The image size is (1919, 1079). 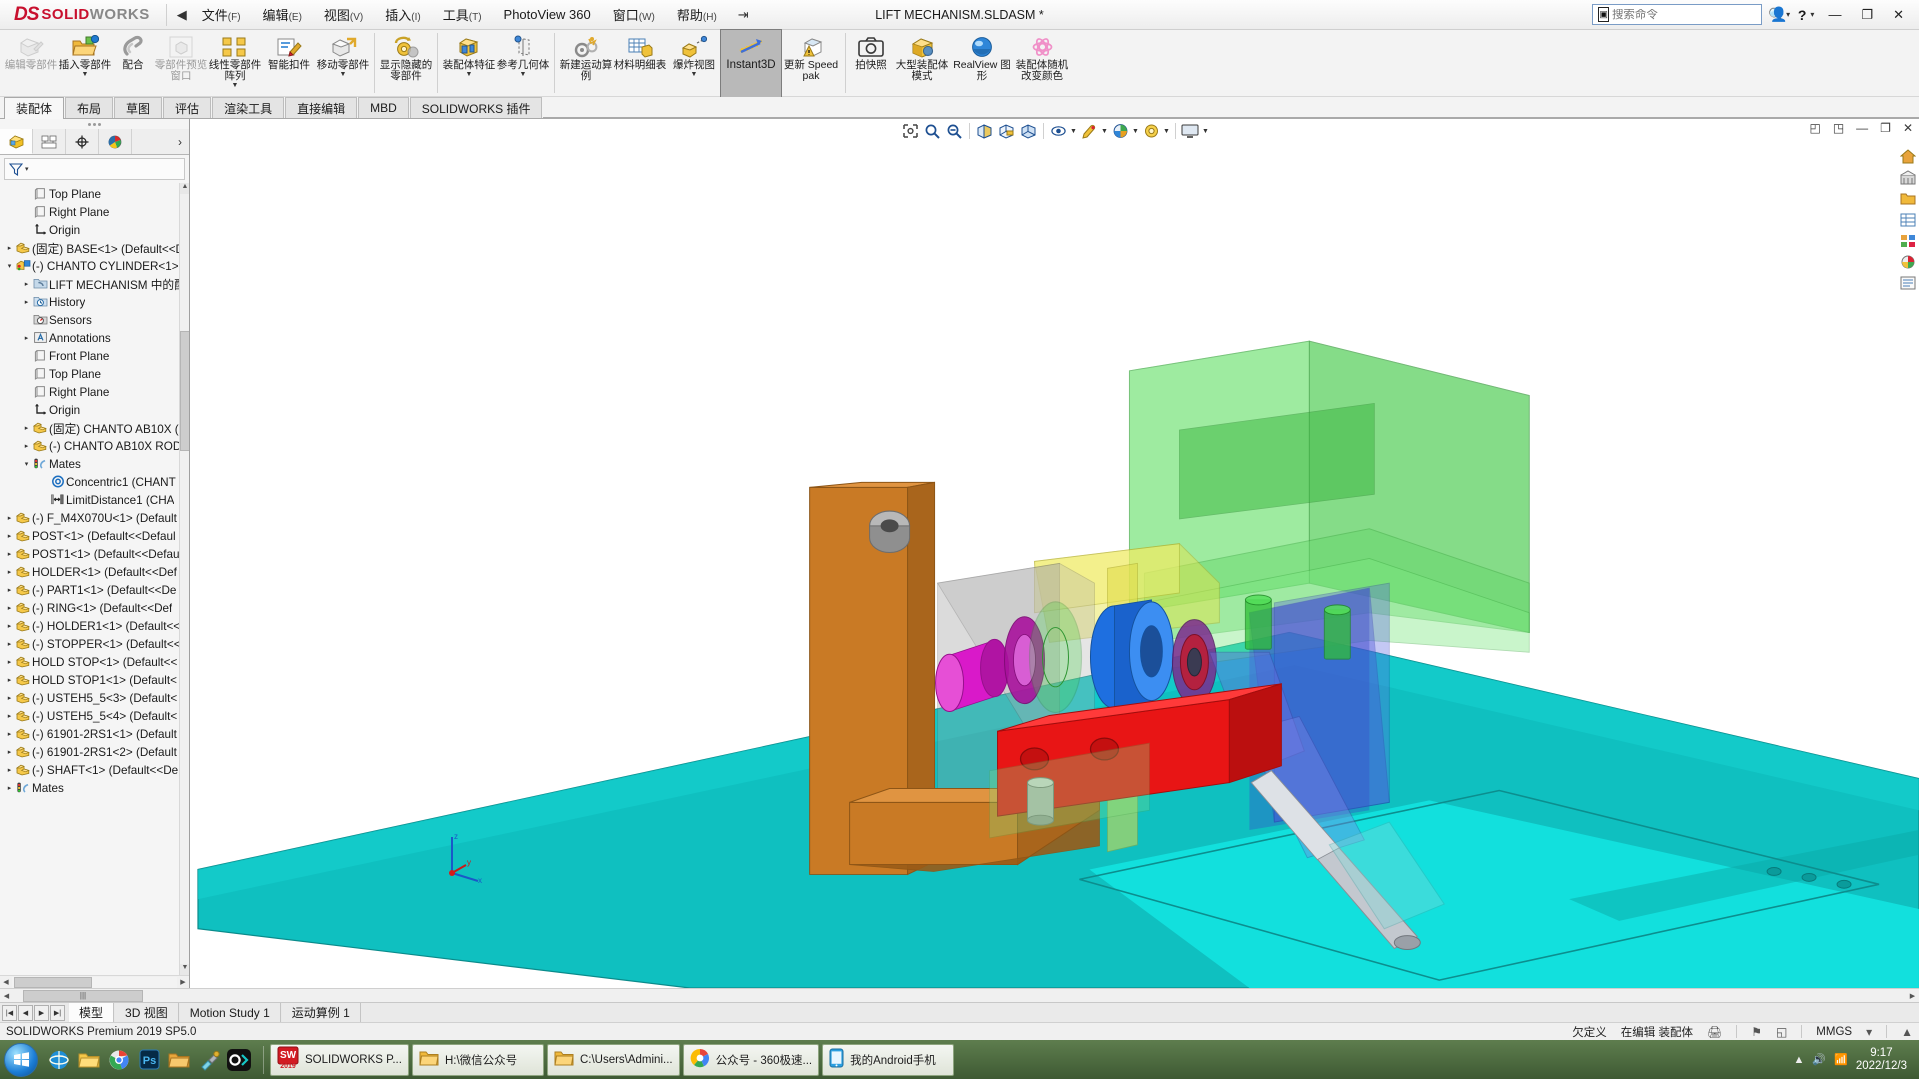 I want to click on view-settings-icon, so click(x=1151, y=131).